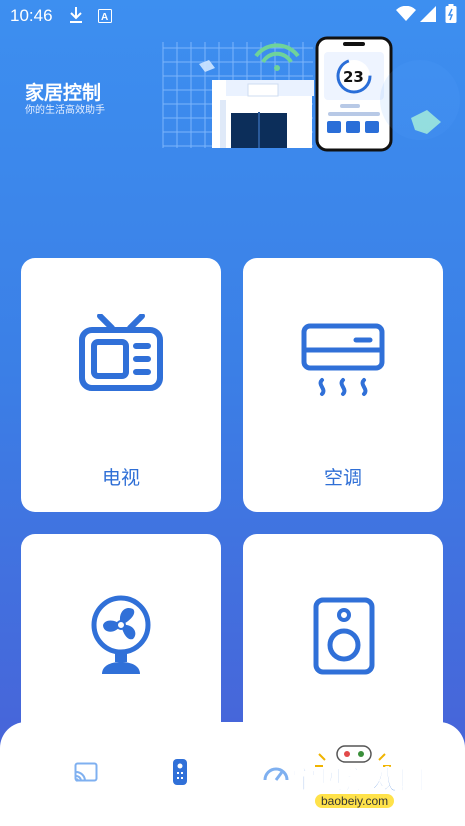 The width and height of the screenshot is (465, 826). I want to click on card-speaker, so click(343, 639).